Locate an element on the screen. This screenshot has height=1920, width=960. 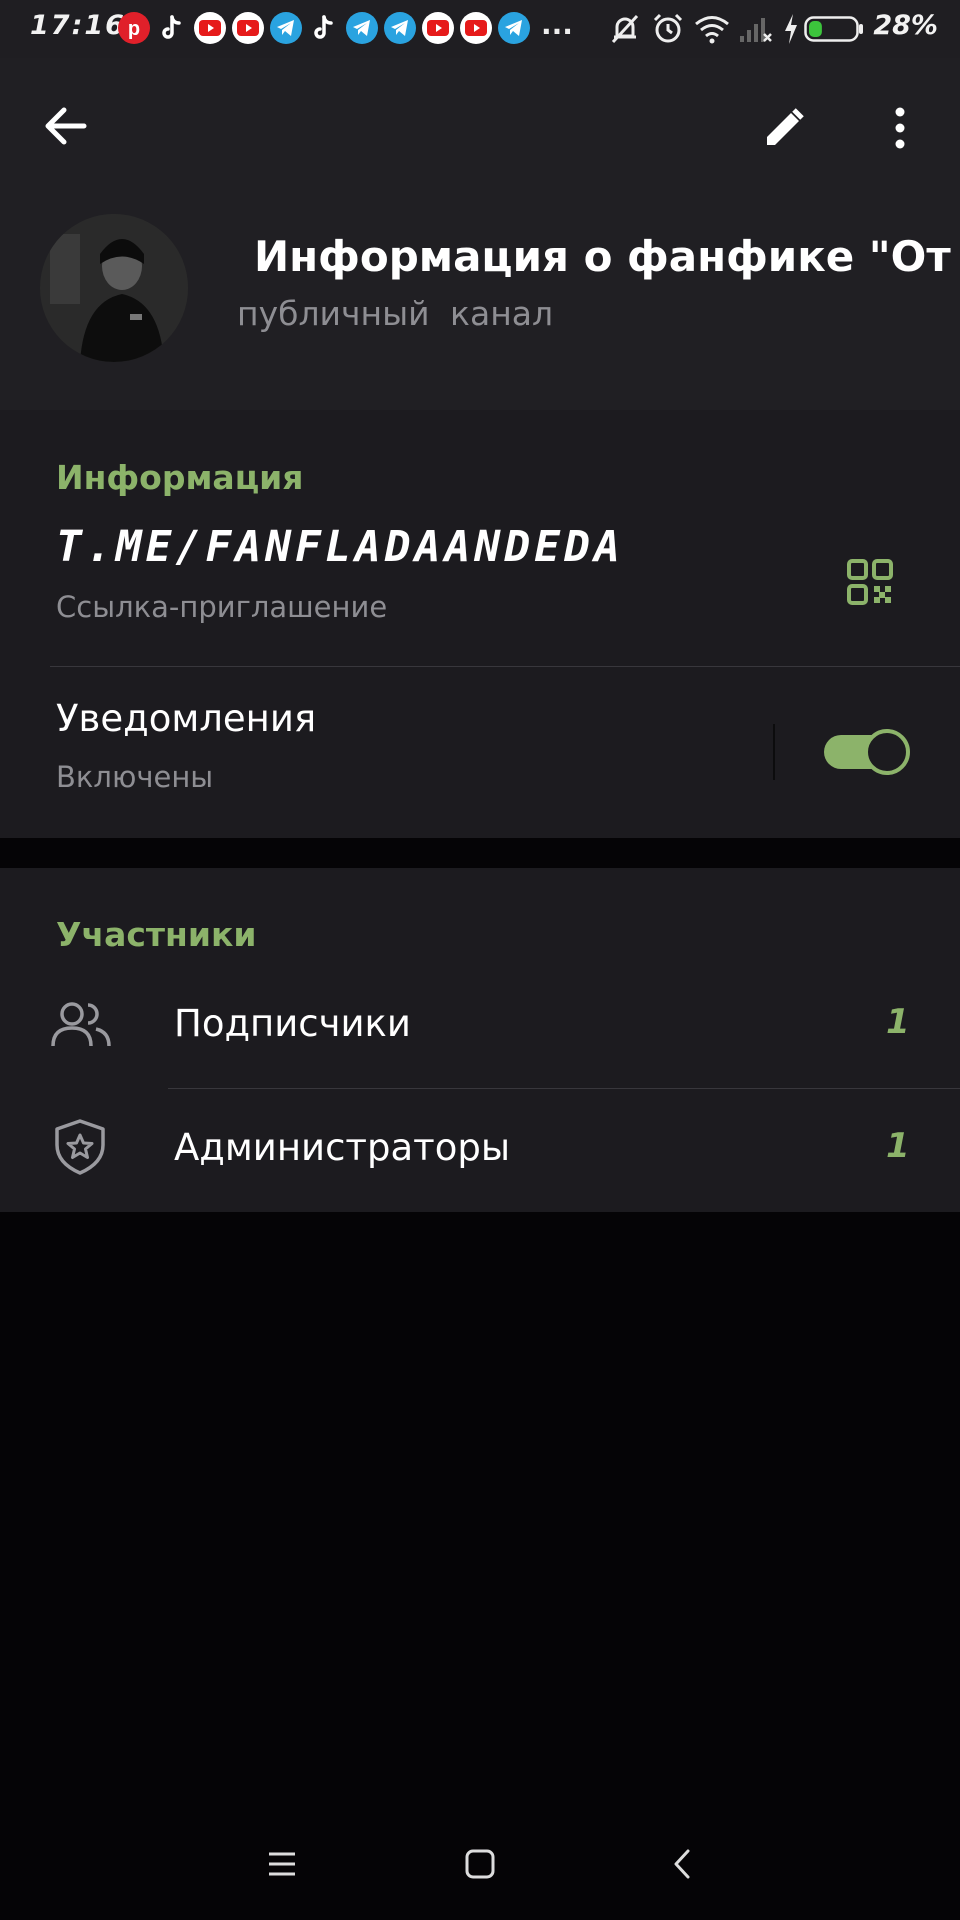
people-icon is located at coordinates (81, 1027).